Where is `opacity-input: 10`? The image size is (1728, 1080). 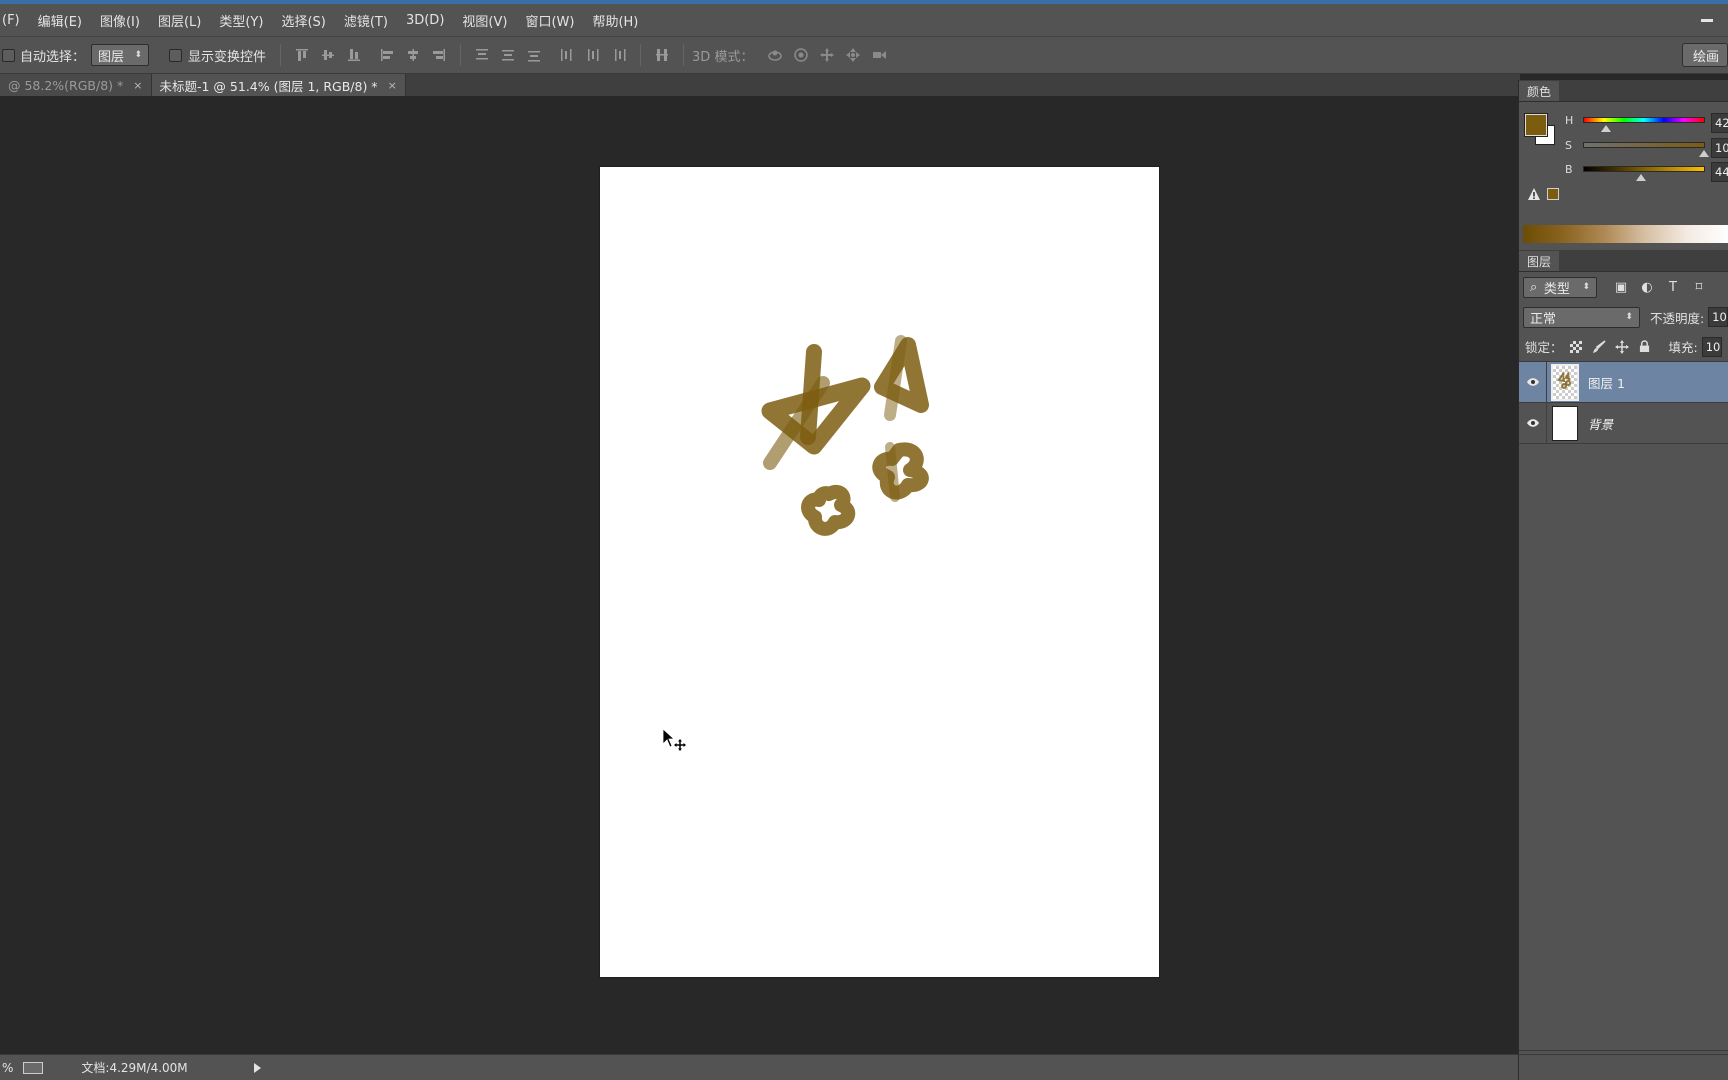
opacity-input: 10 is located at coordinates (1718, 317).